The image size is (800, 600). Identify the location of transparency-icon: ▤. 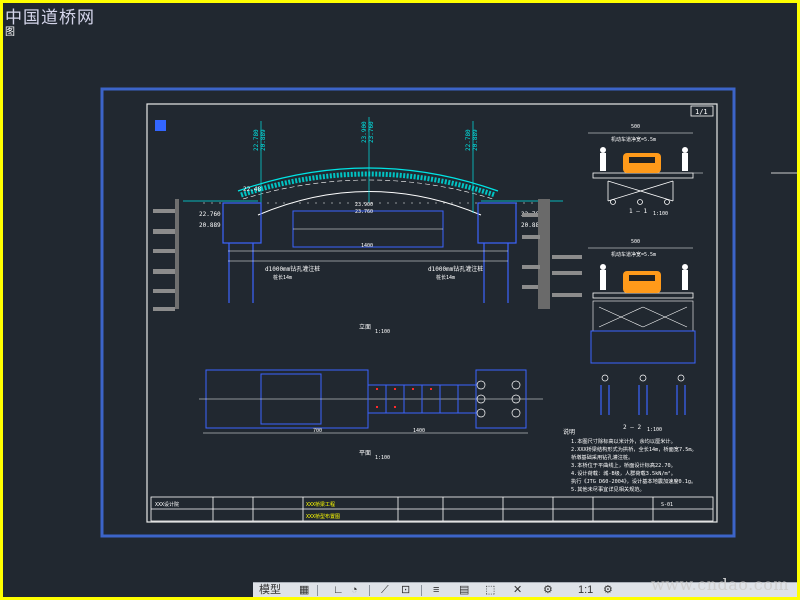
(464, 590).